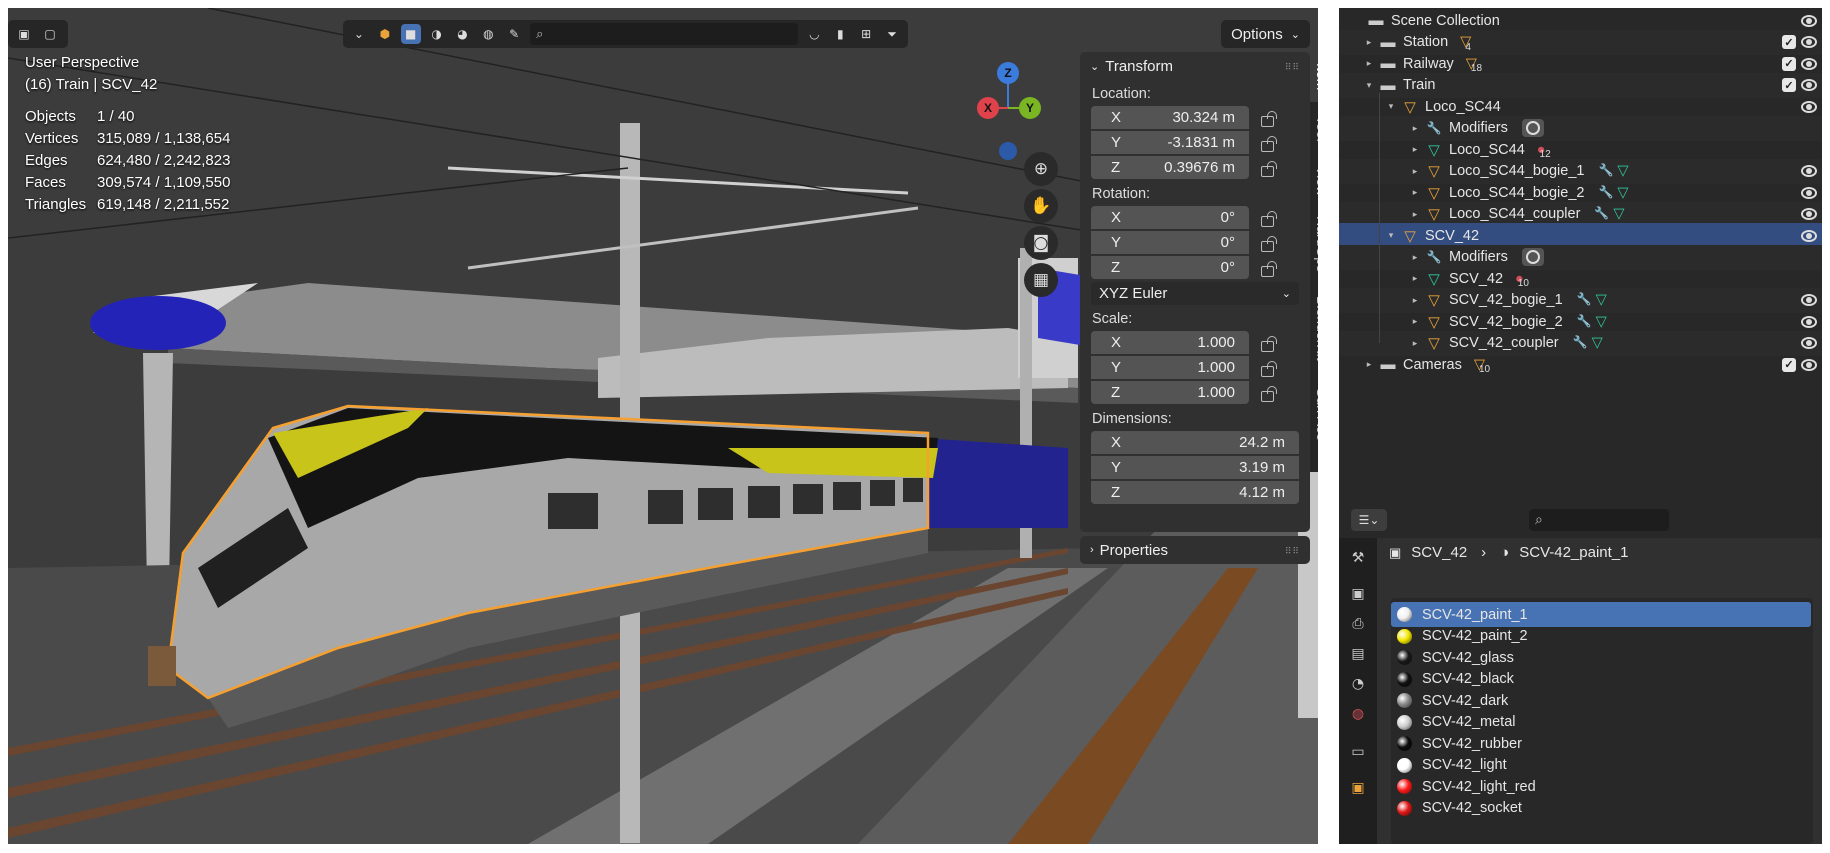 This screenshot has width=1830, height=853. I want to click on gizmo-z-axis: Z, so click(1008, 73).